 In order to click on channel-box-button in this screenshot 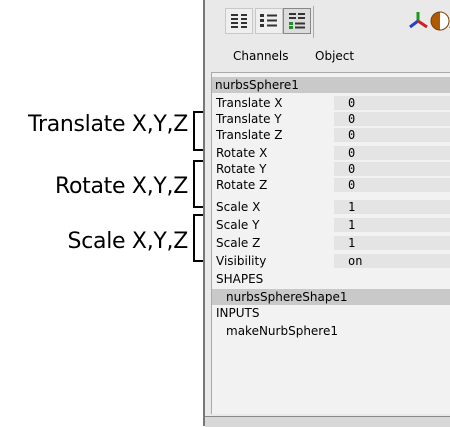, I will do `click(239, 21)`.